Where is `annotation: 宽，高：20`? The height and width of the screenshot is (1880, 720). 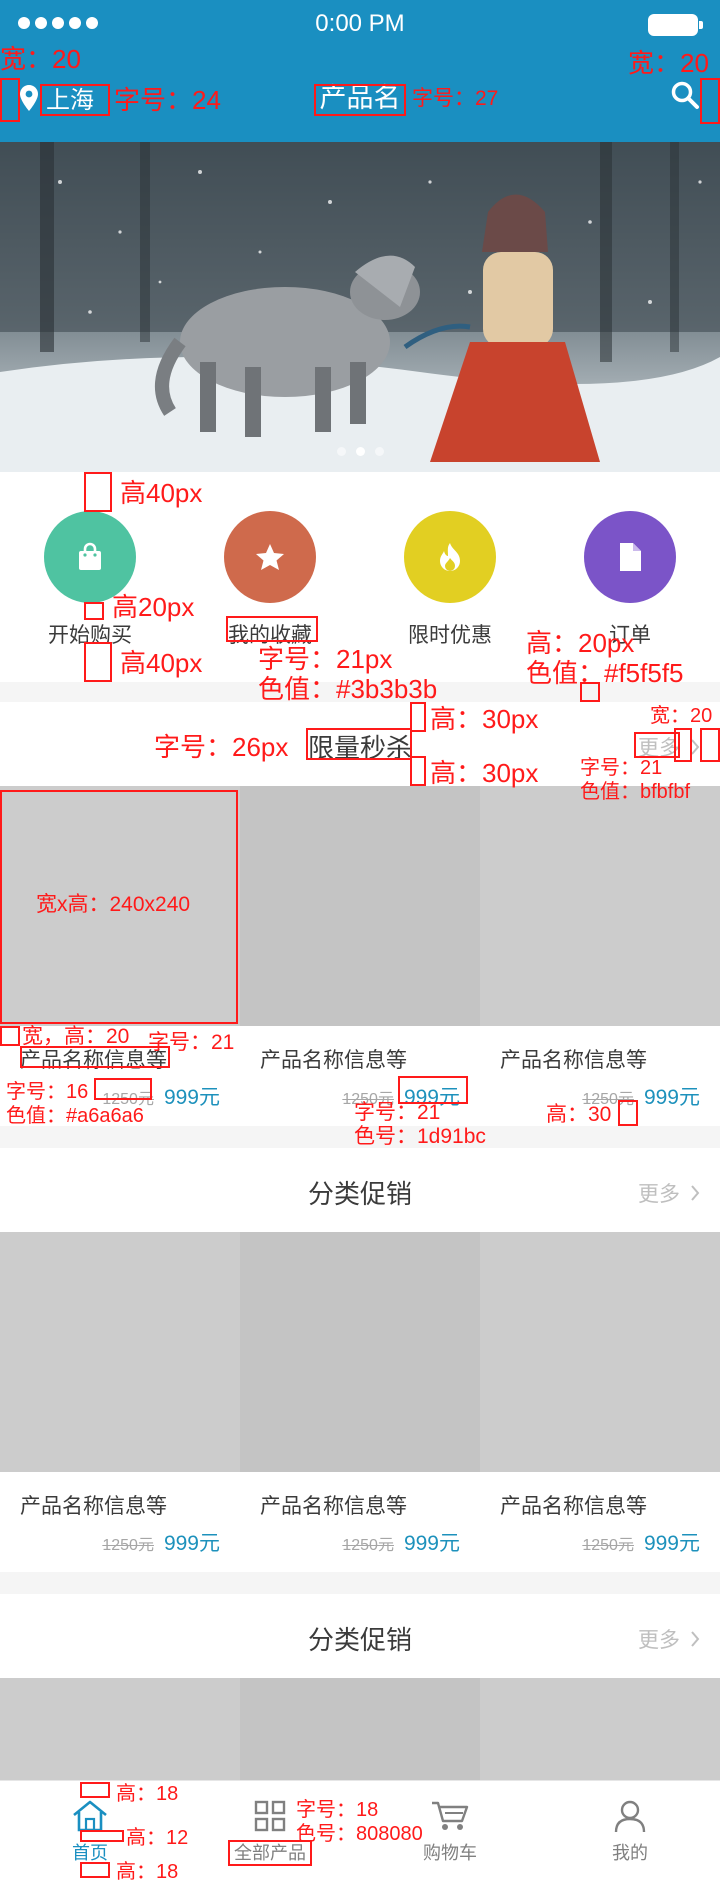
annotation: 宽，高：20 is located at coordinates (76, 1036).